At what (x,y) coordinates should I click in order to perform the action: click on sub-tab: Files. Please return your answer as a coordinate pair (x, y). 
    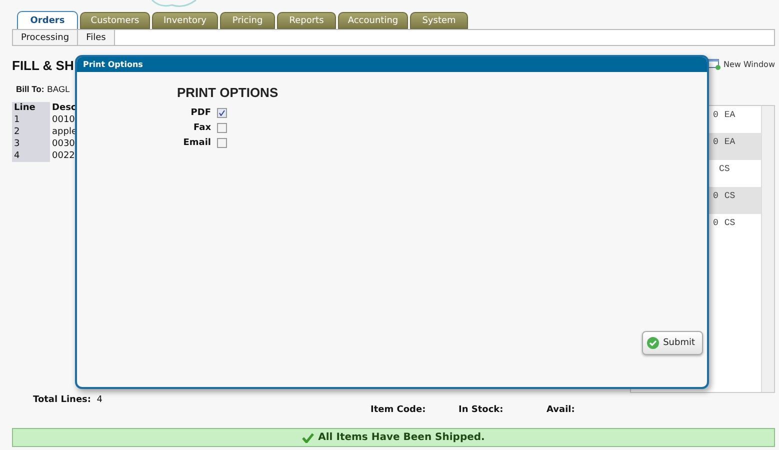
    Looking at the image, I should click on (96, 37).